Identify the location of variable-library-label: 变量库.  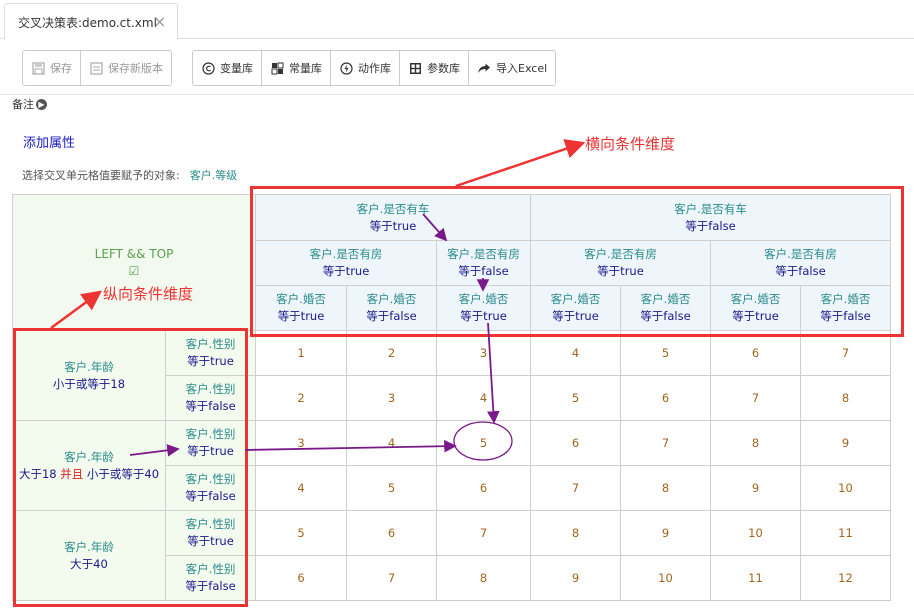
(236, 68).